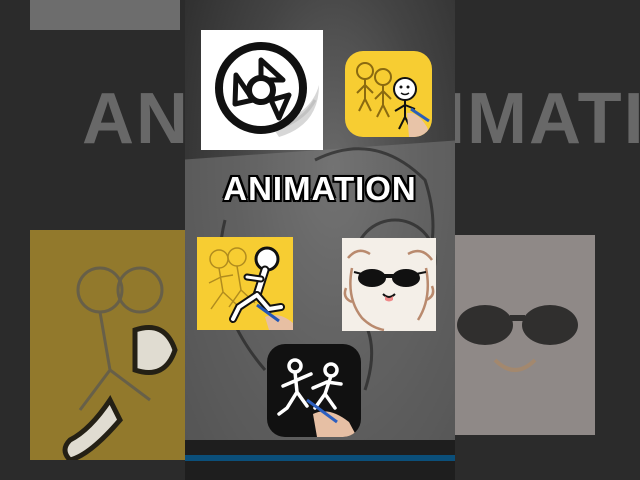 Image resolution: width=640 pixels, height=480 pixels. Describe the element at coordinates (250, 288) in the screenshot. I see `running-stickman-onion-skin-icon` at that location.